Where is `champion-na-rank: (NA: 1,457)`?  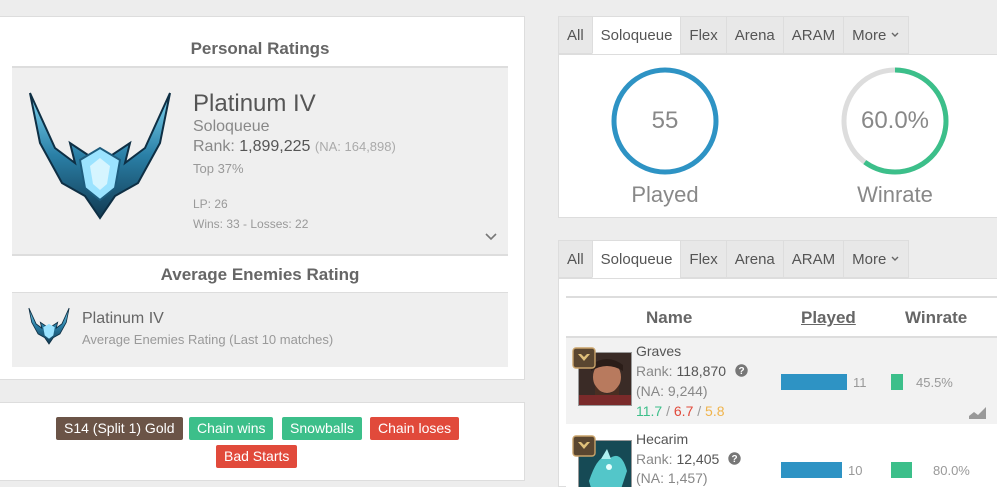 champion-na-rank: (NA: 1,457) is located at coordinates (672, 478).